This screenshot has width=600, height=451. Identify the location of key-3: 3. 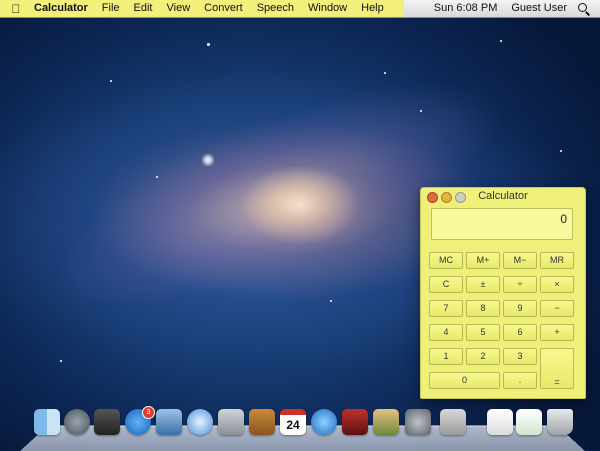
(520, 356).